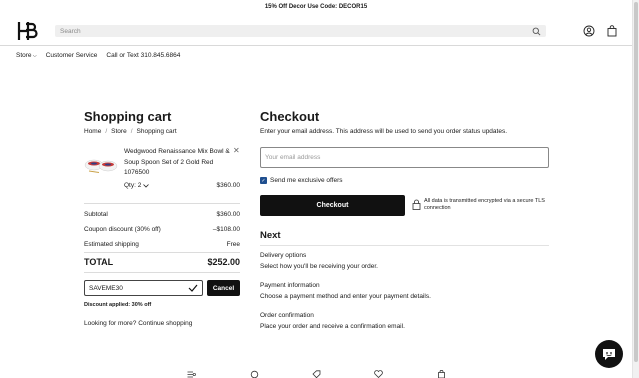 Image resolution: width=639 pixels, height=378 pixels. What do you see at coordinates (316, 7) in the screenshot?
I see `promo-banner: 15% Off Decor Use Code: DECOR15` at bounding box center [316, 7].